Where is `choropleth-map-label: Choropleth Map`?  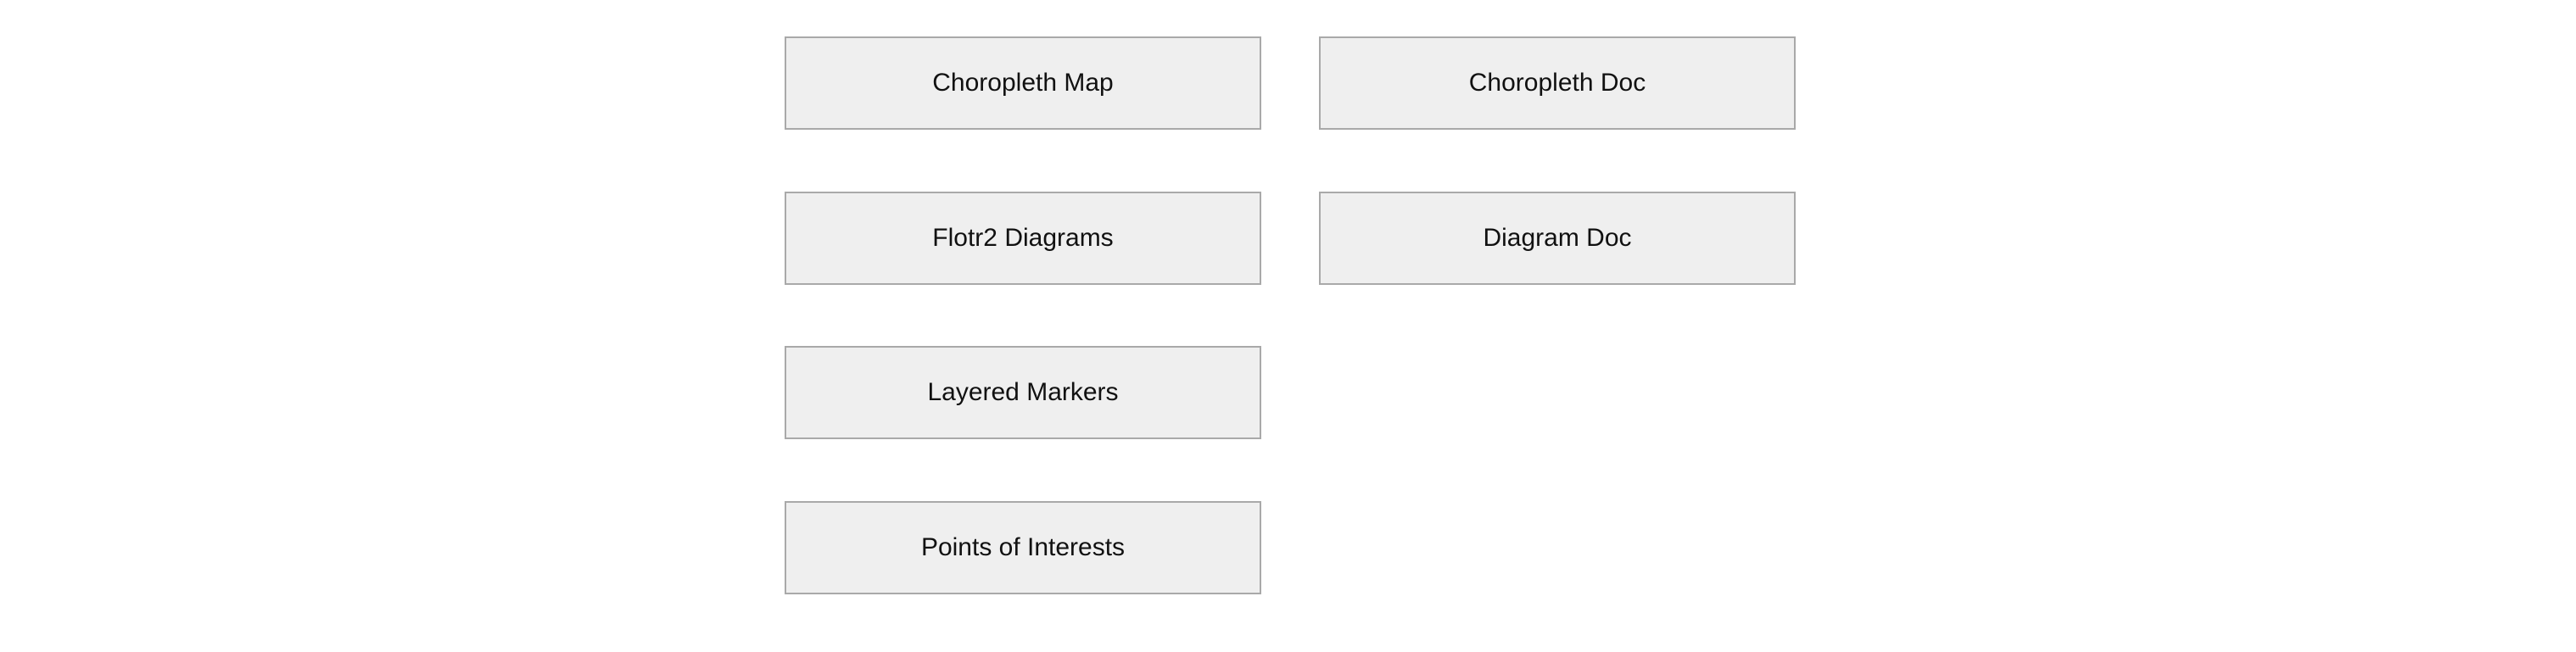
choropleth-map-label: Choropleth Map is located at coordinates (1023, 83).